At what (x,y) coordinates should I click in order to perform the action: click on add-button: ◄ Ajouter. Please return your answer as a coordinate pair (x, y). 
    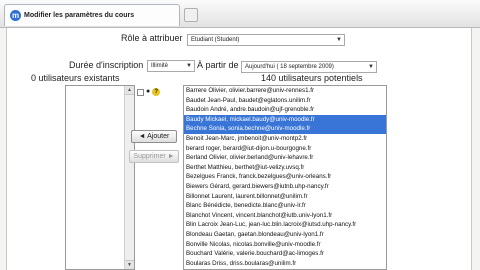
    Looking at the image, I should click on (154, 136).